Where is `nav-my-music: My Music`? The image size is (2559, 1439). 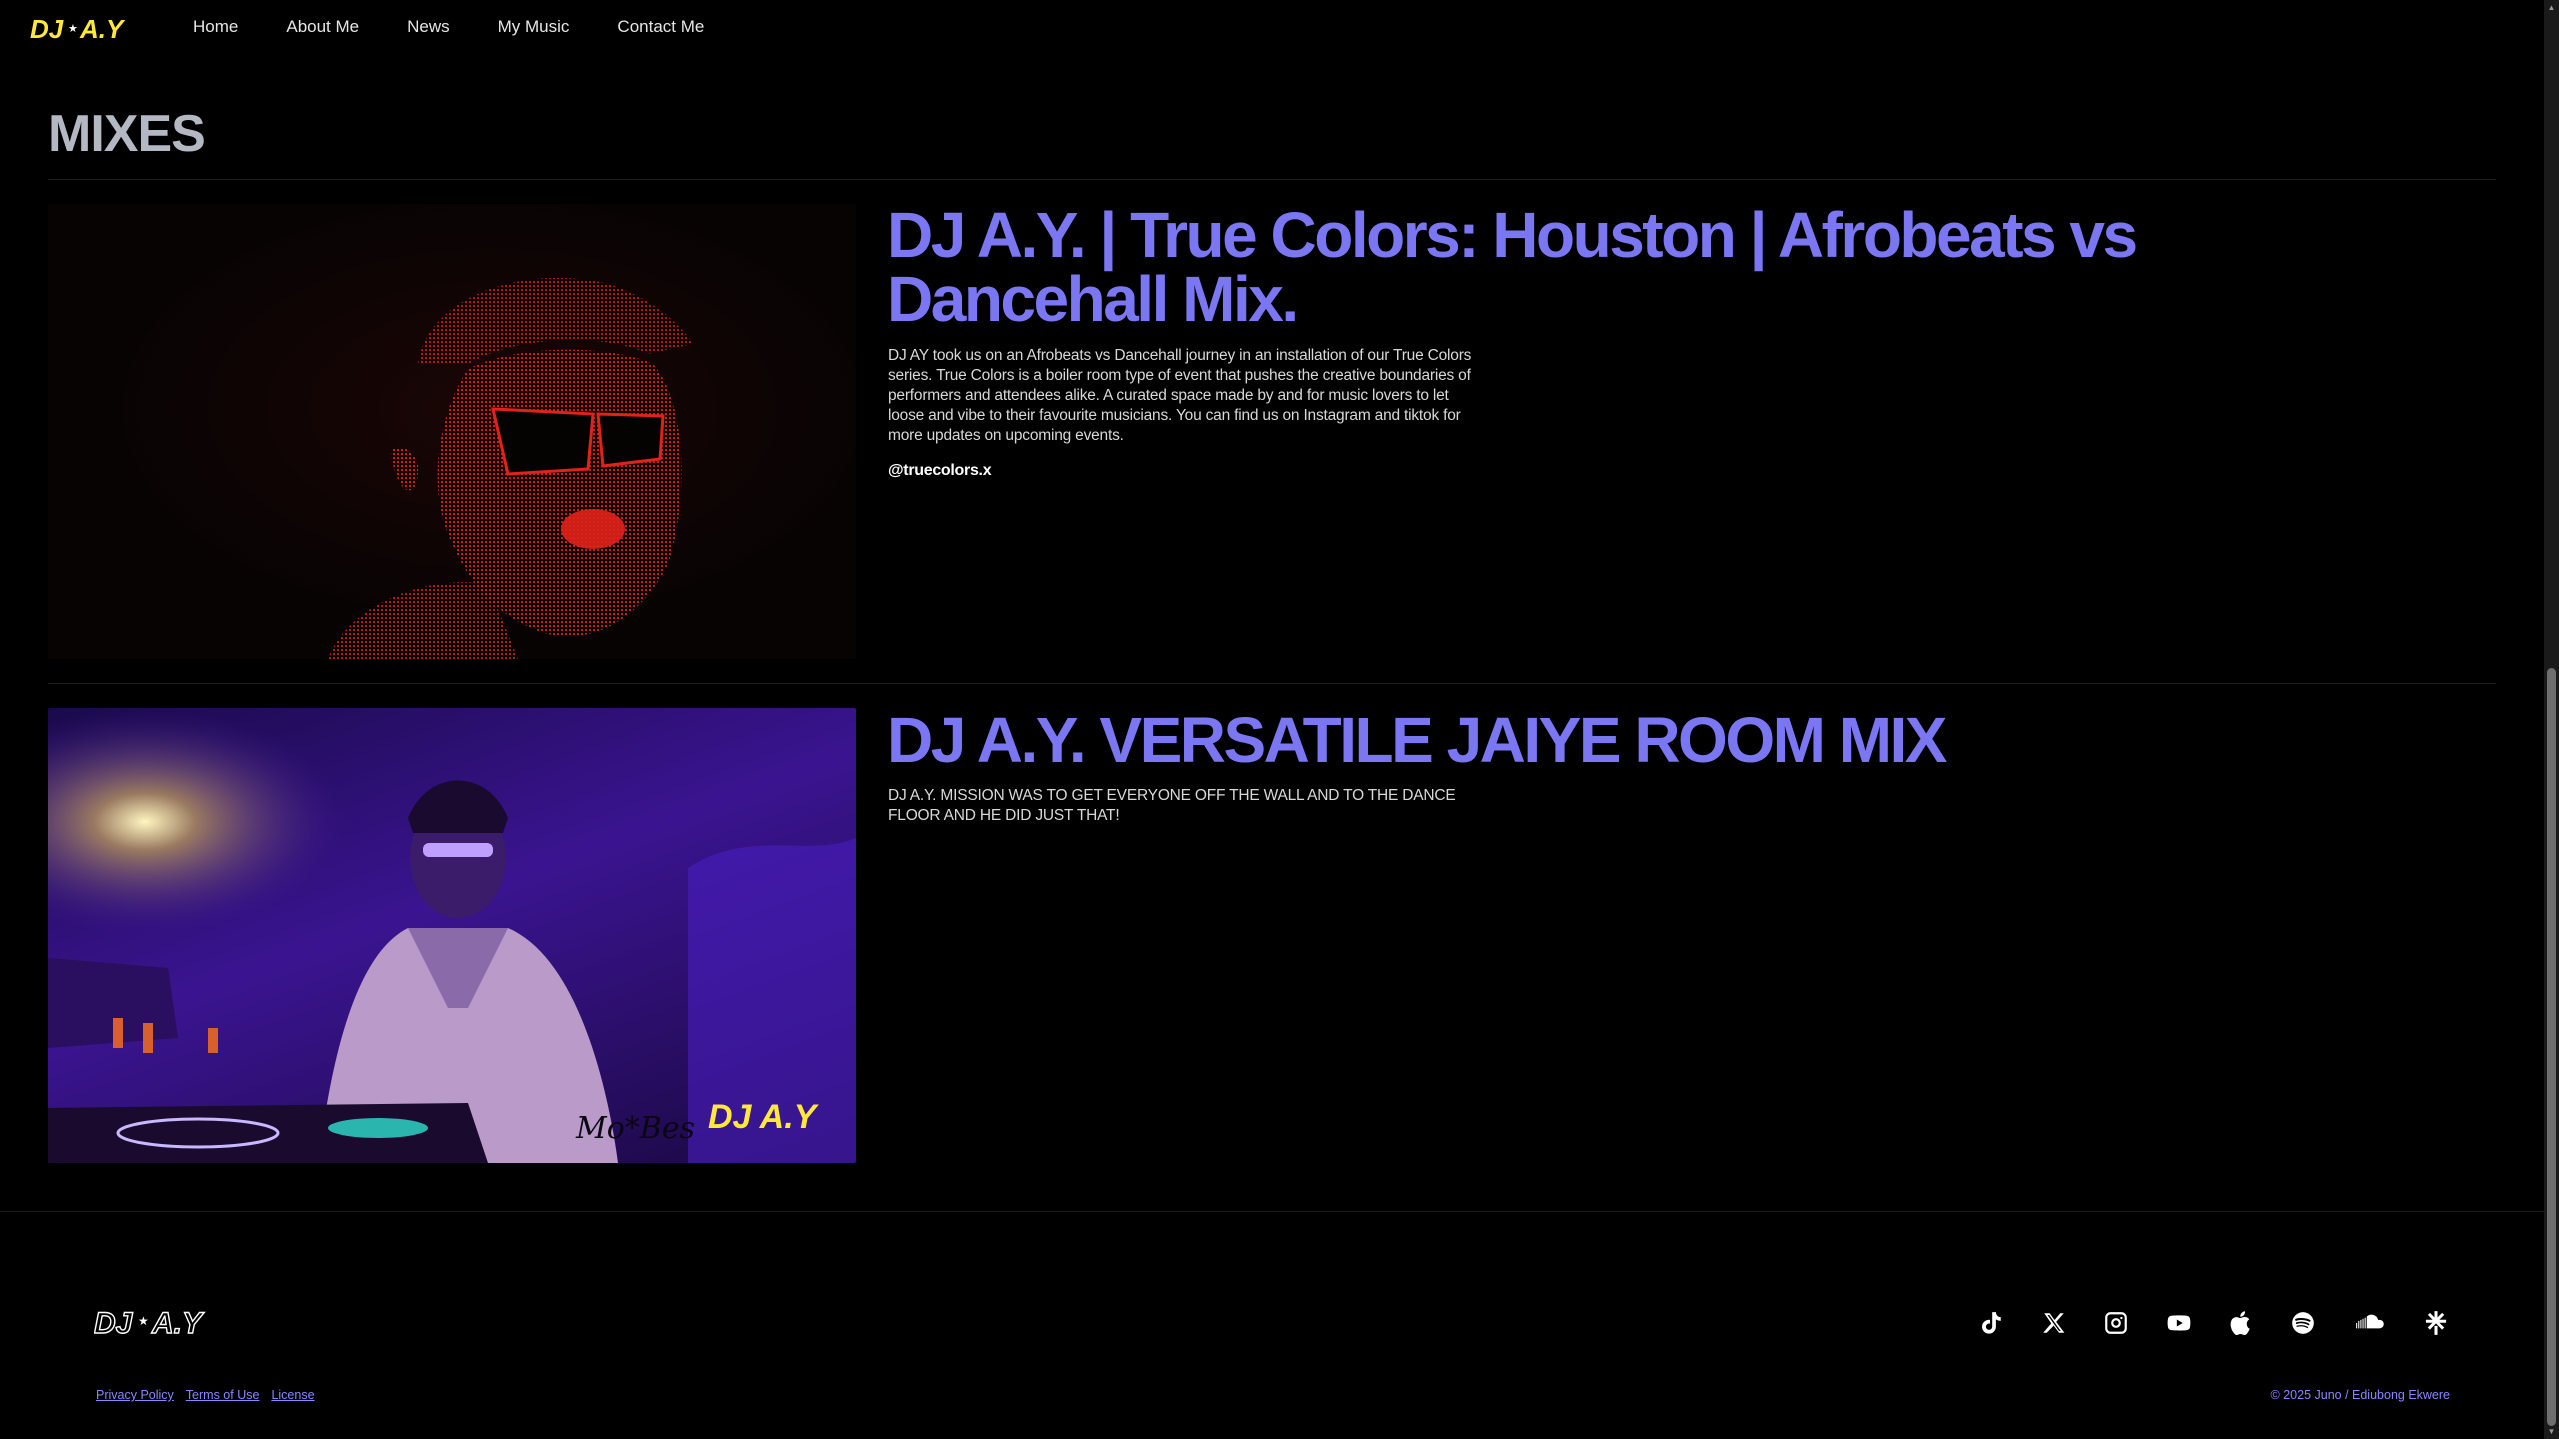
nav-my-music: My Music is located at coordinates (534, 27).